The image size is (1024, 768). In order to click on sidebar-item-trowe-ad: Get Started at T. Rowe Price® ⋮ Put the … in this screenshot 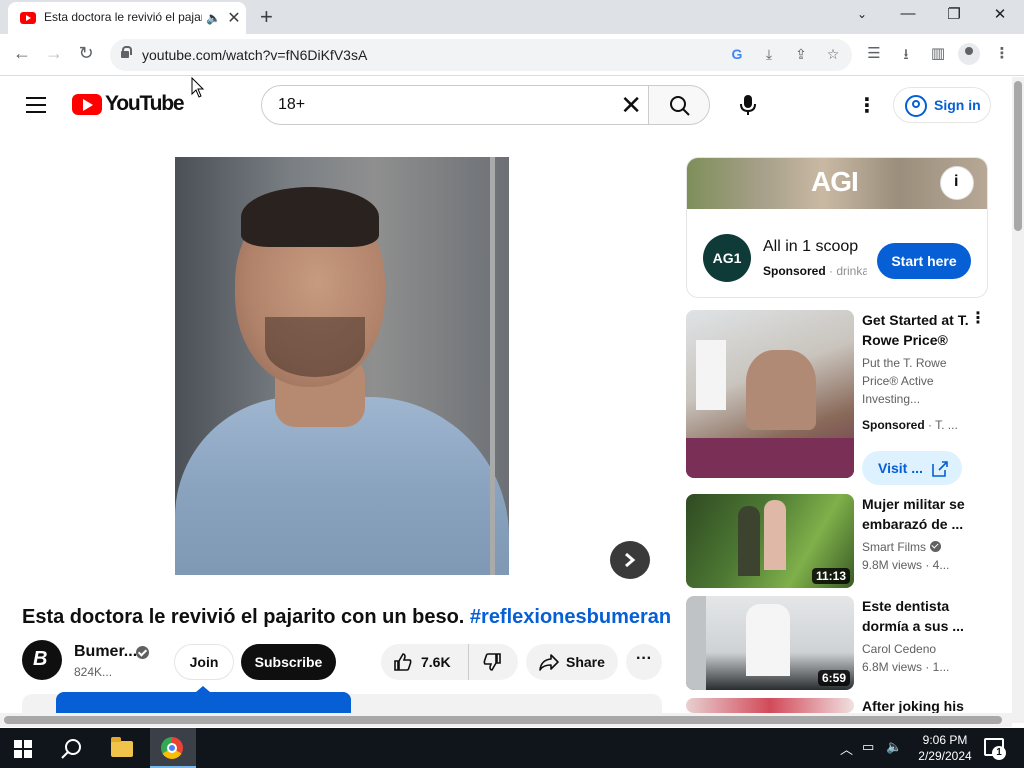, I will do `click(836, 397)`.